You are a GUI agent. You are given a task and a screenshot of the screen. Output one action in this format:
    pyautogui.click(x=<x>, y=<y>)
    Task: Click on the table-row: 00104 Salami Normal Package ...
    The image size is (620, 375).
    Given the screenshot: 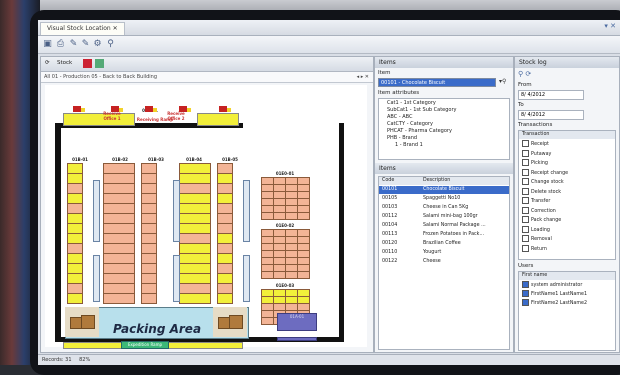 What is the action you would take?
    pyautogui.click(x=444, y=226)
    